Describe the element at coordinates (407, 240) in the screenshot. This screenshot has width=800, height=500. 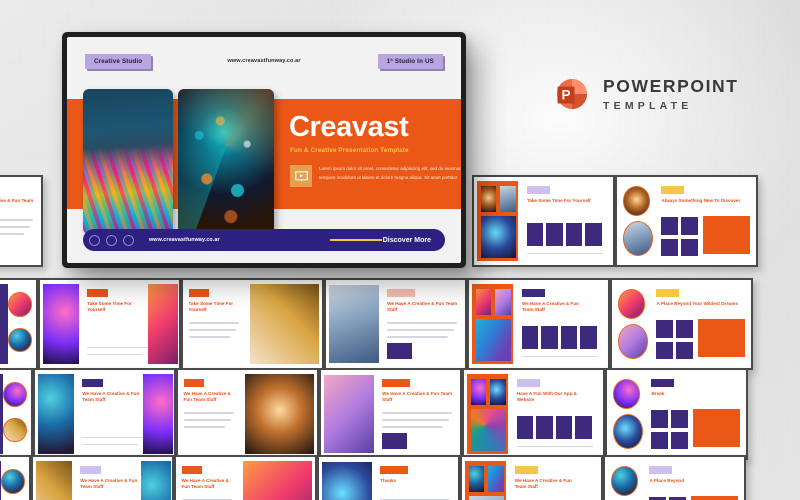
I see `discover-more-button: Discover More` at that location.